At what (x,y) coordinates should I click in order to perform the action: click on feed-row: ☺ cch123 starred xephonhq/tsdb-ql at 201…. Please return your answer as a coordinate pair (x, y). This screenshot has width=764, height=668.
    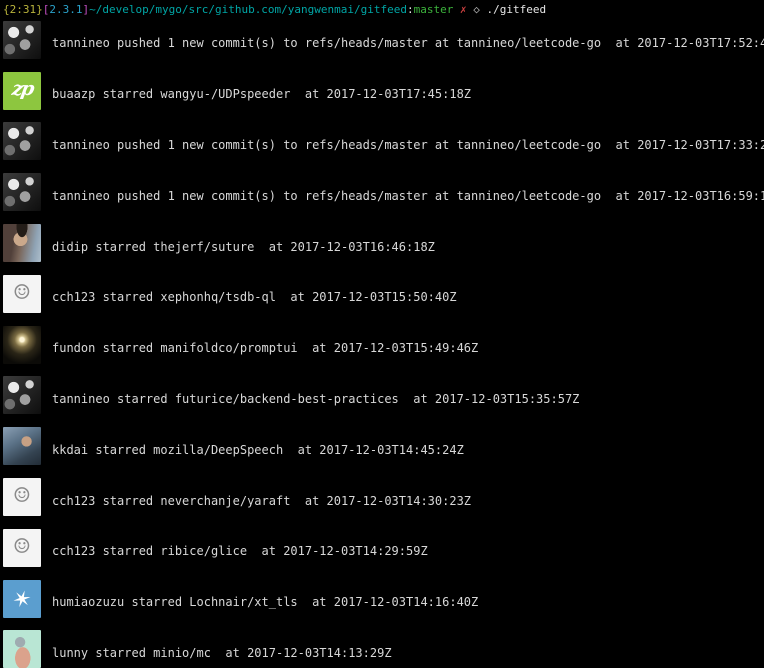
    Looking at the image, I should click on (382, 297).